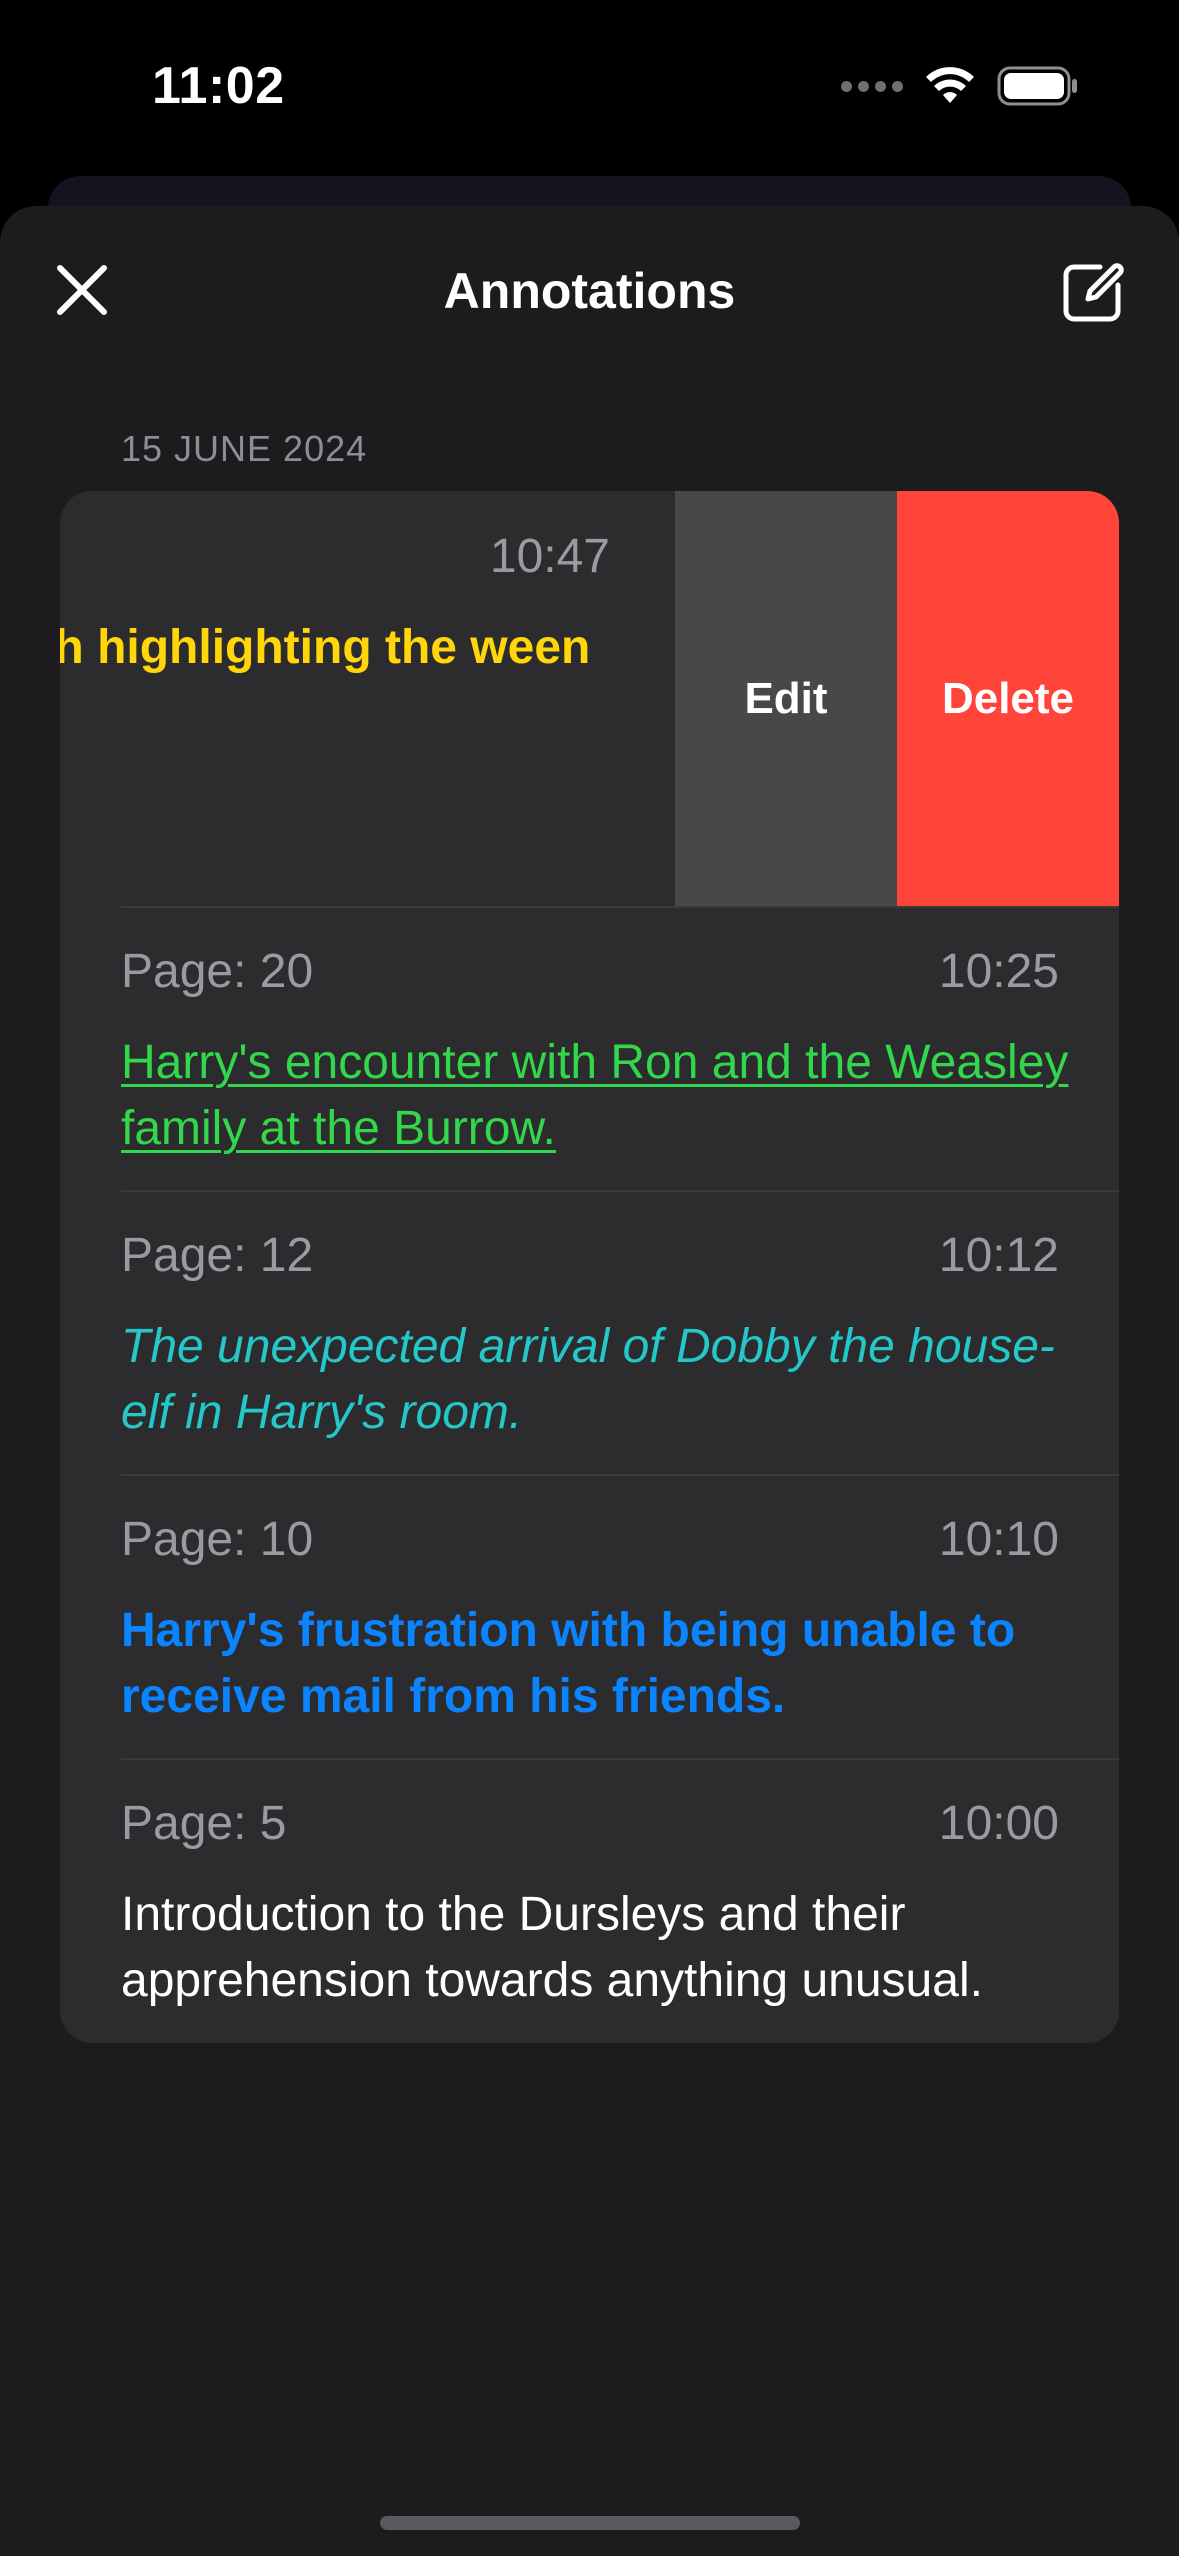 This screenshot has width=1179, height=2556. What do you see at coordinates (589, 88) in the screenshot?
I see `status-bar: 11:02` at bounding box center [589, 88].